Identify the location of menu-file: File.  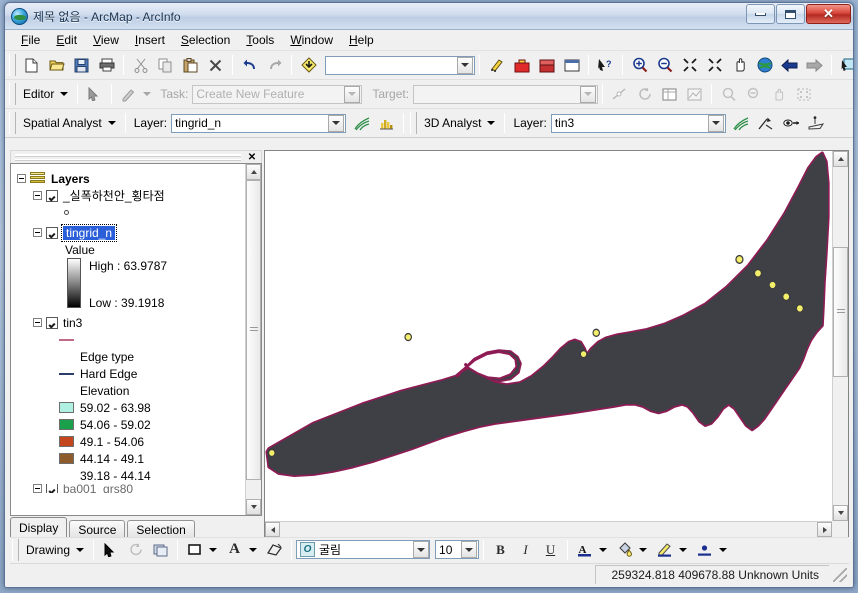
(30, 40).